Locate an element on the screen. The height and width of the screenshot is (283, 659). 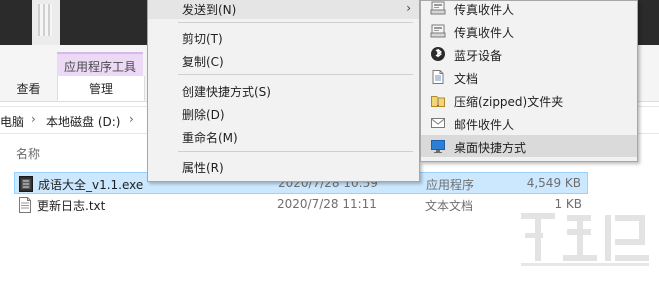
file-date: 2020/7/28 11:11 is located at coordinates (327, 204).